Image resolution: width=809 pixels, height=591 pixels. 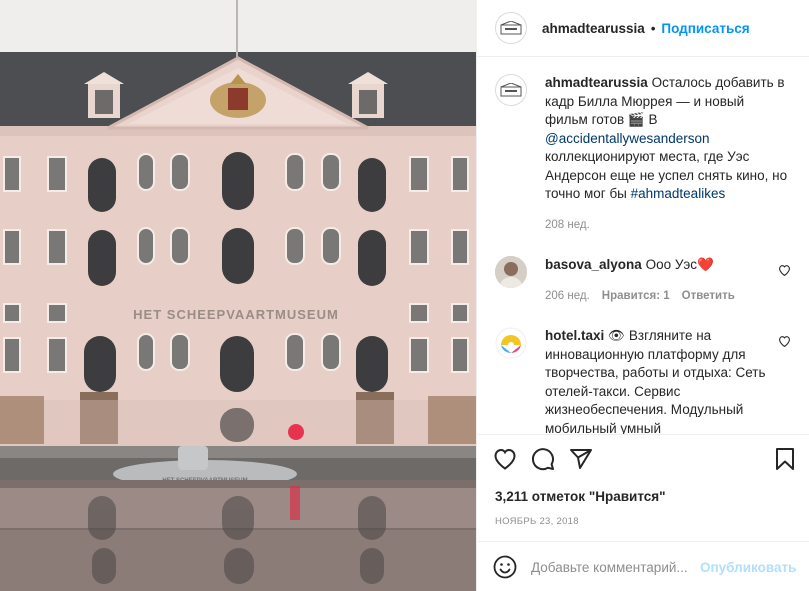 I want to click on comment-icon, so click(x=543, y=459).